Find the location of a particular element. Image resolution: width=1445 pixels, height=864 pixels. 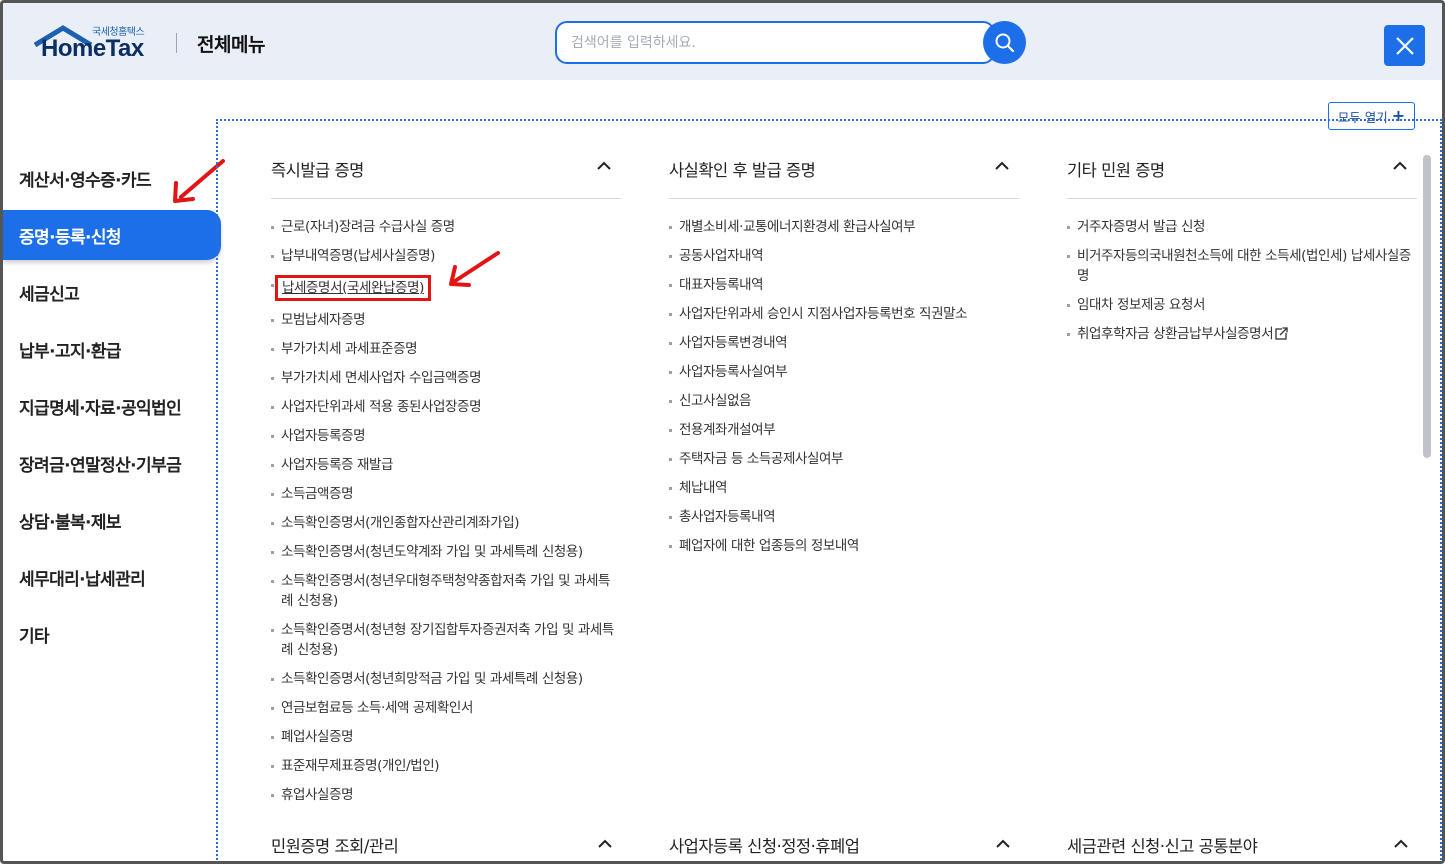

search-input is located at coordinates (771, 43).